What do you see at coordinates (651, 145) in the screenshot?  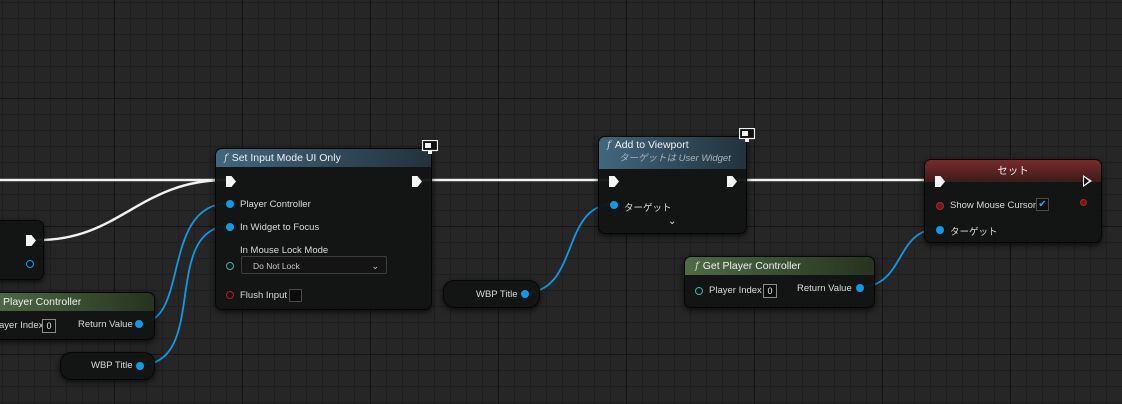 I see `node-title: Add to Viewport` at bounding box center [651, 145].